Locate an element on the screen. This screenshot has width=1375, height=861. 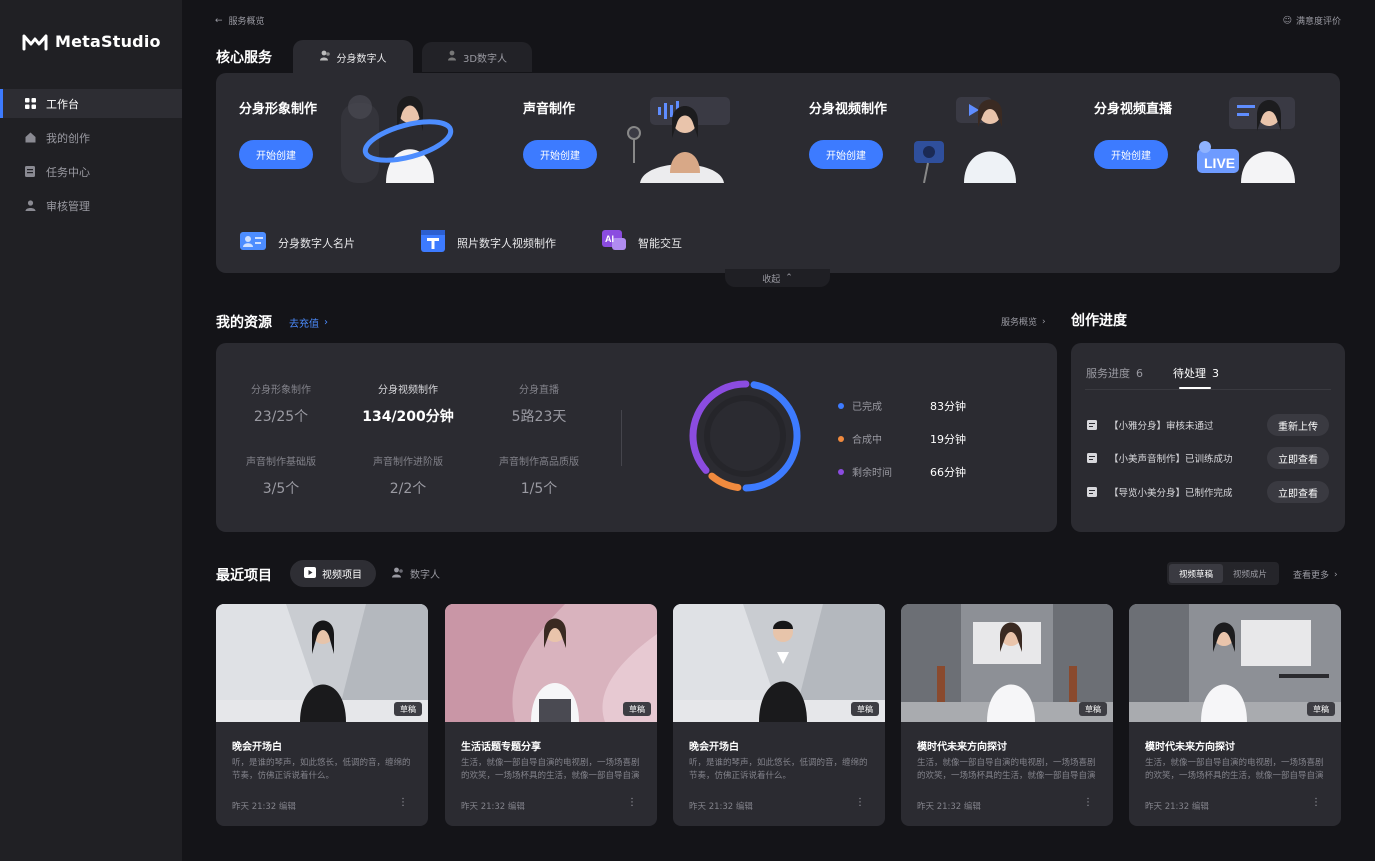
service-live-stream: 分身视频直播 开始创建 LIVE is located at coordinates (1211, 138).